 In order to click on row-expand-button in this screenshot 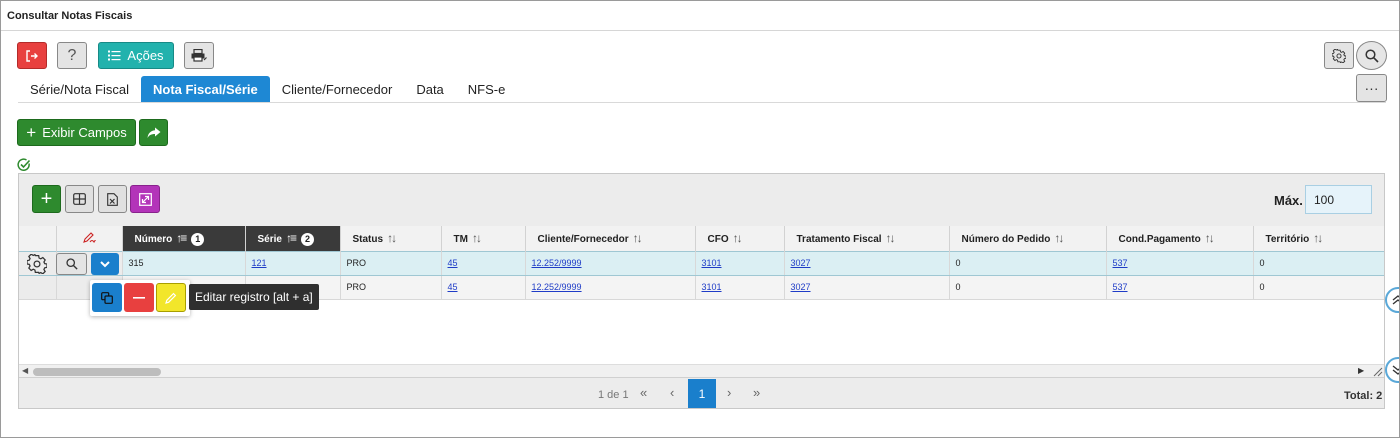, I will do `click(105, 264)`.